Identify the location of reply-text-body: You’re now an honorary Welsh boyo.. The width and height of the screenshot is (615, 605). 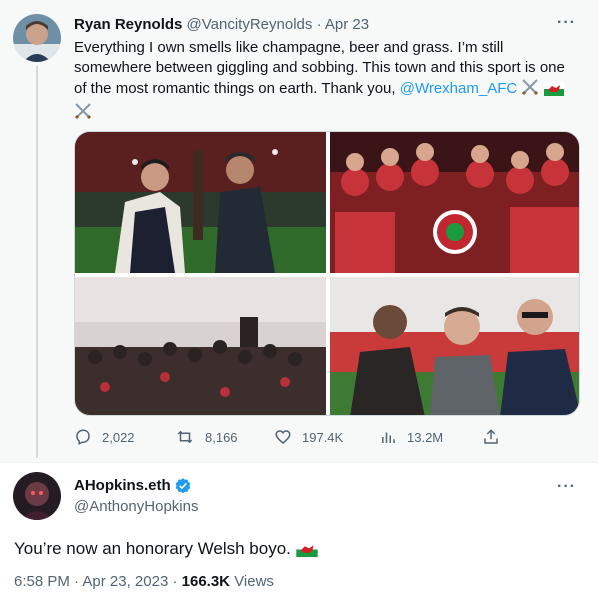
(152, 548).